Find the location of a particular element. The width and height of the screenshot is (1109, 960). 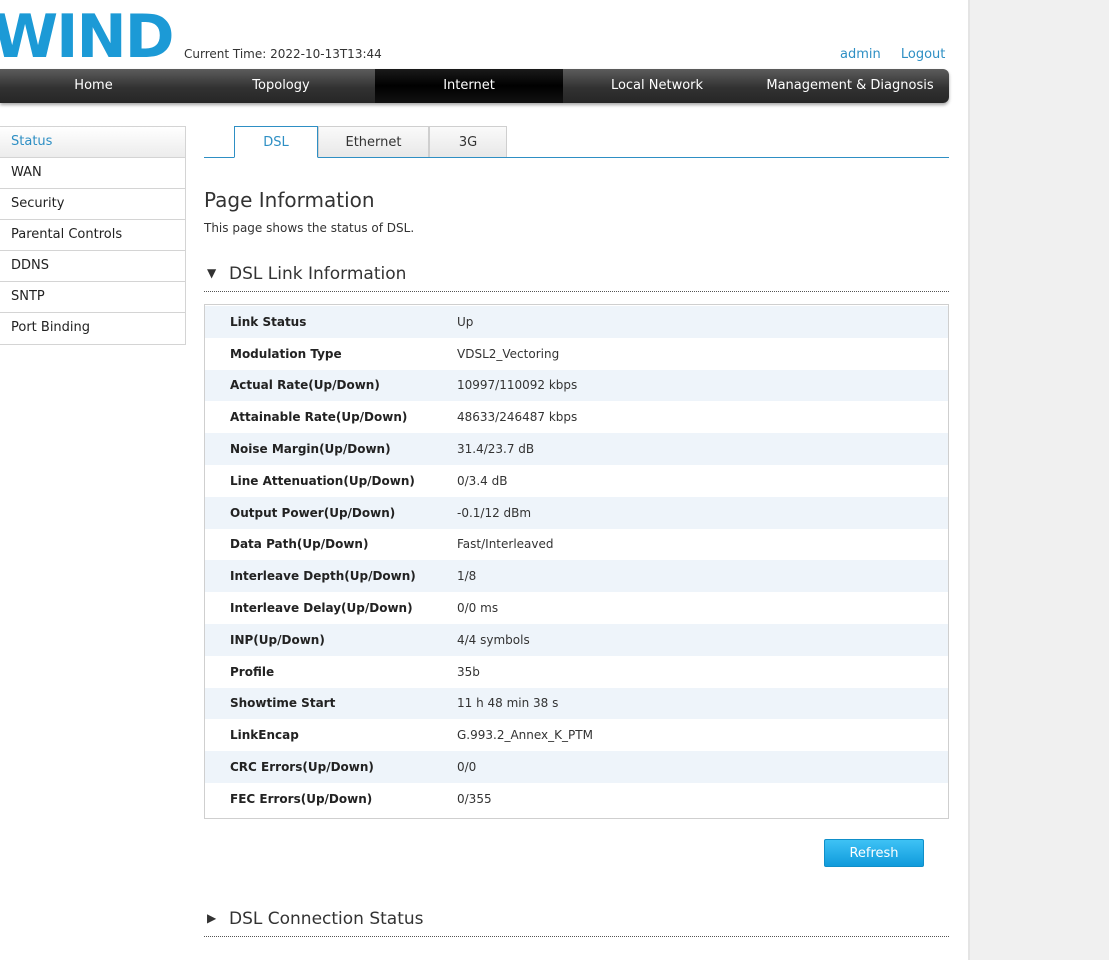

table-row: Modulation Type VDSL2_Vectoring is located at coordinates (576, 354).